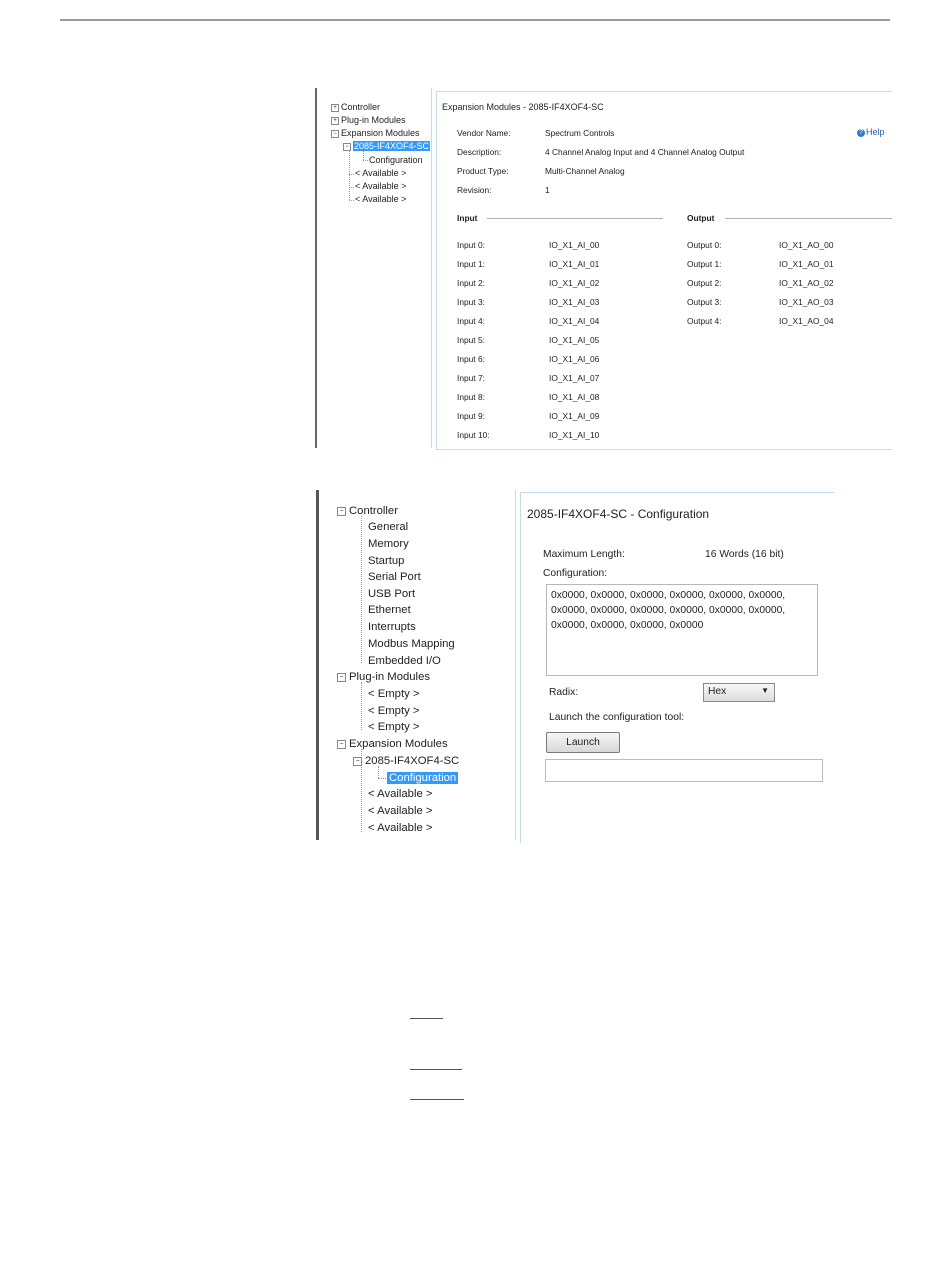 This screenshot has height=1267, width=950. What do you see at coordinates (580, 133) in the screenshot?
I see `detail-value: Spectrum Controls` at bounding box center [580, 133].